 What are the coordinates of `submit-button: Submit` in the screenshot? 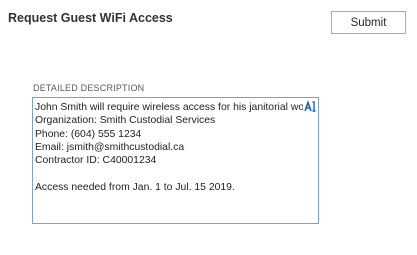 It's located at (368, 22).